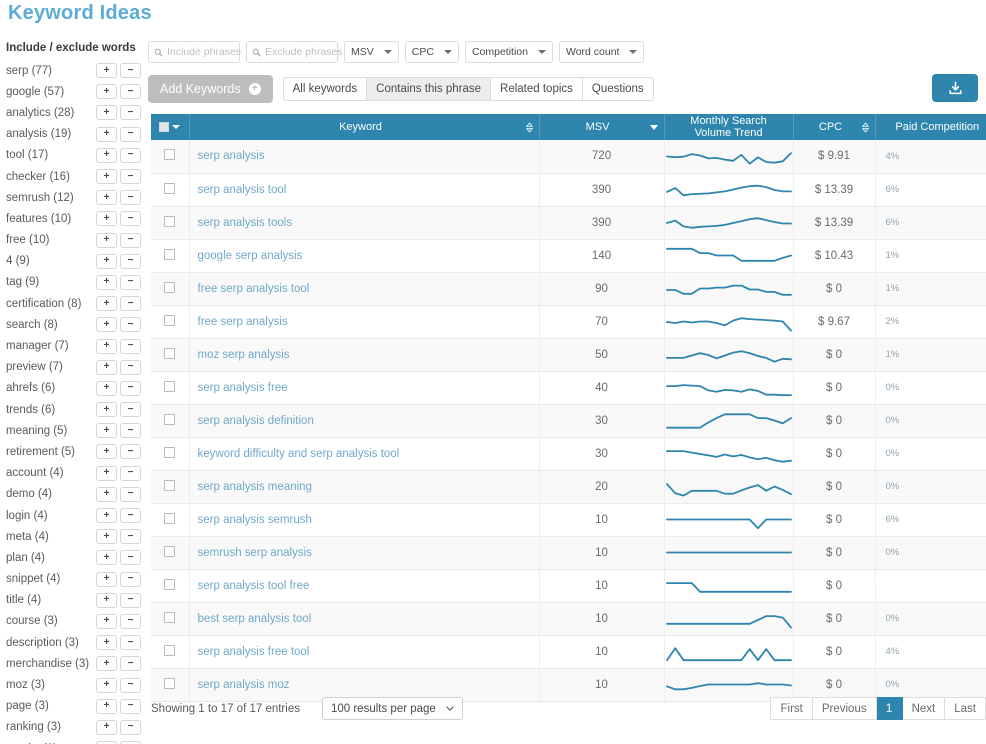  I want to click on keyword-link: google serp analysis, so click(250, 256).